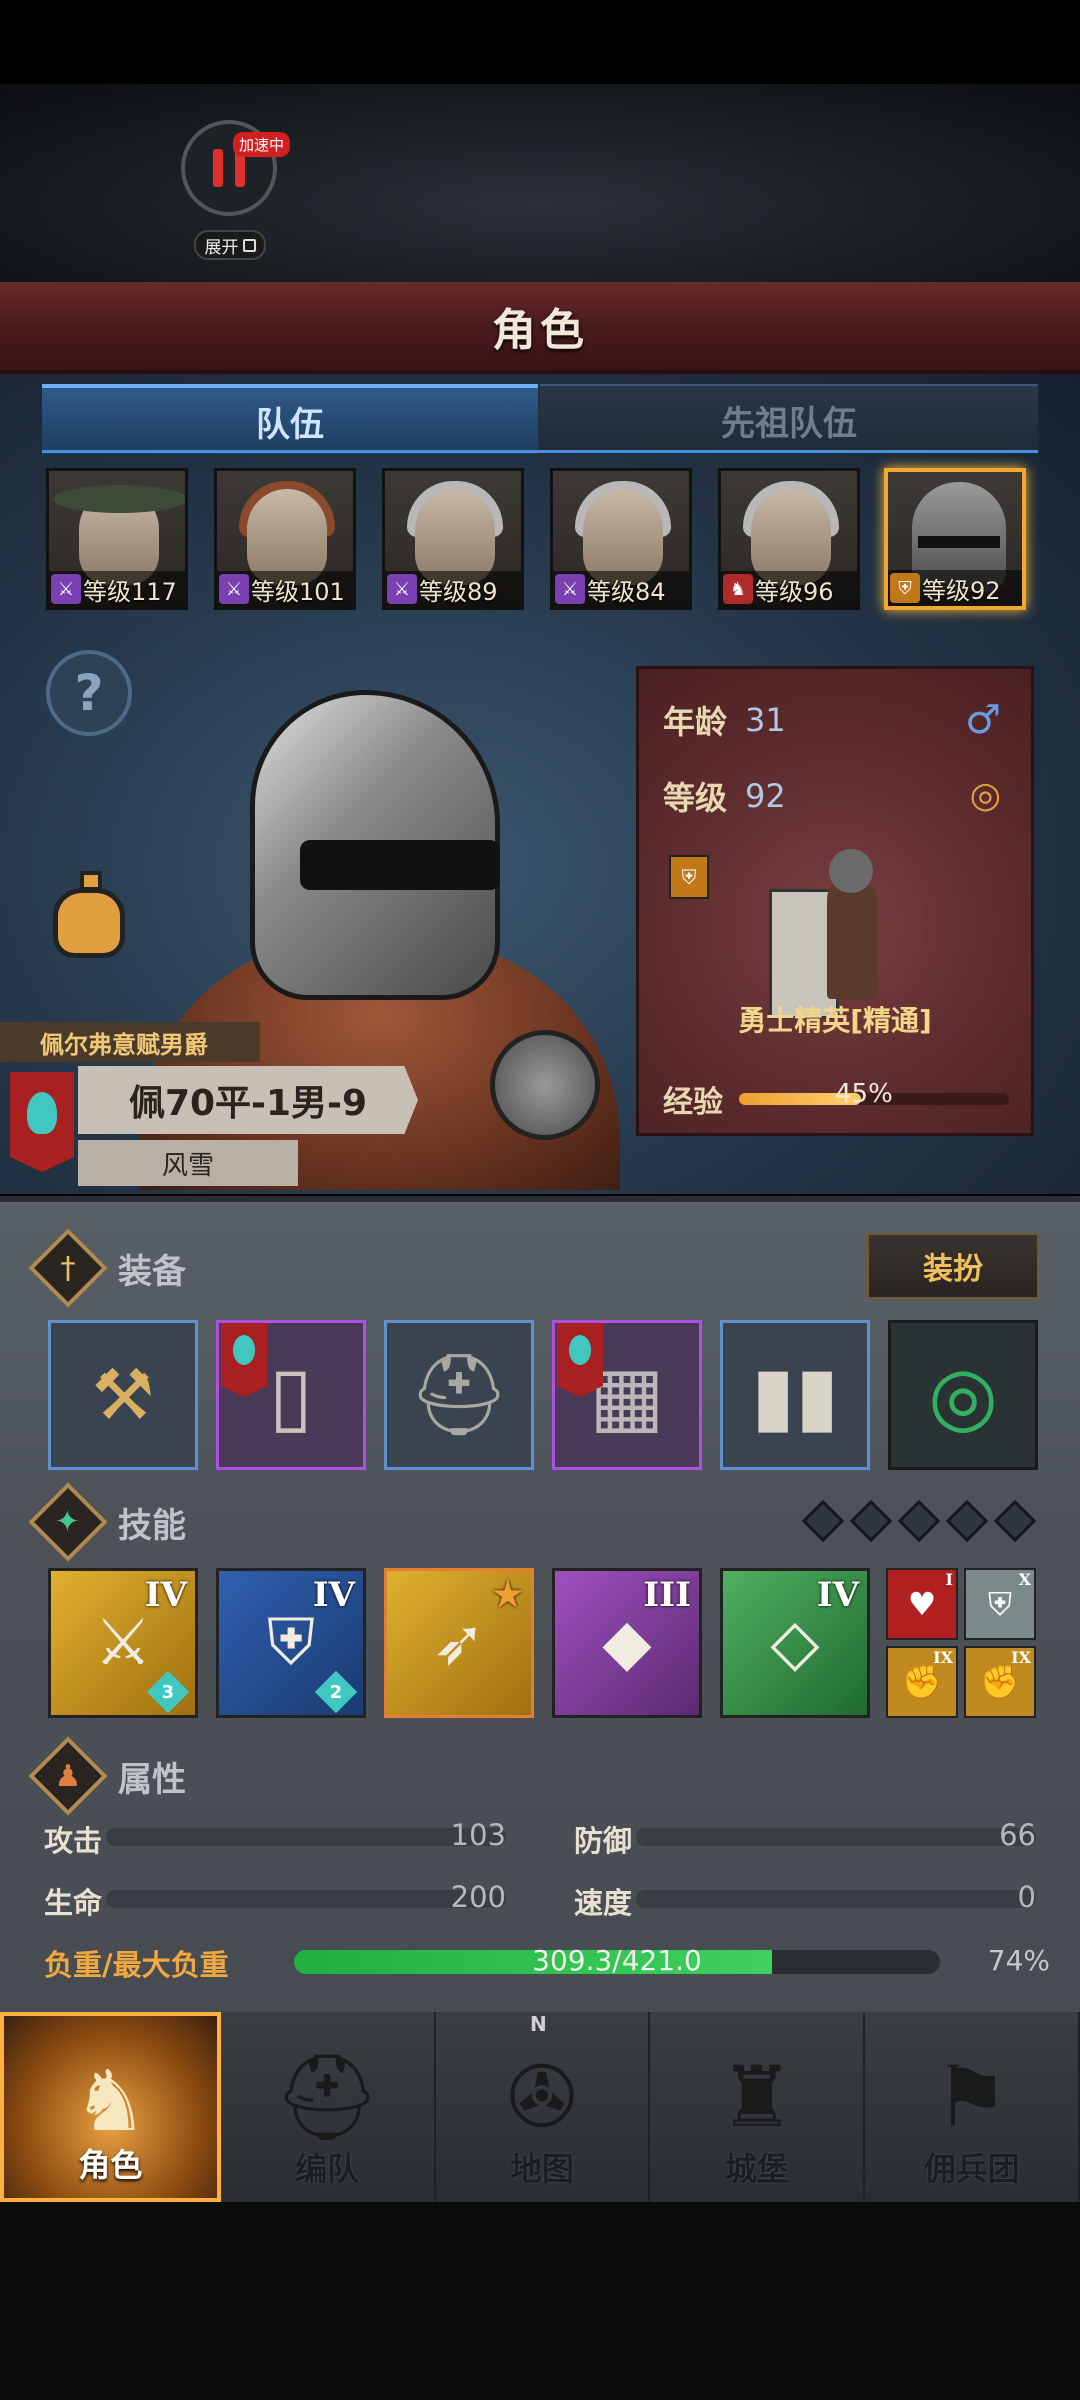 The width and height of the screenshot is (1080, 2400). What do you see at coordinates (262, 144) in the screenshot?
I see `speed-badge: 加速中` at bounding box center [262, 144].